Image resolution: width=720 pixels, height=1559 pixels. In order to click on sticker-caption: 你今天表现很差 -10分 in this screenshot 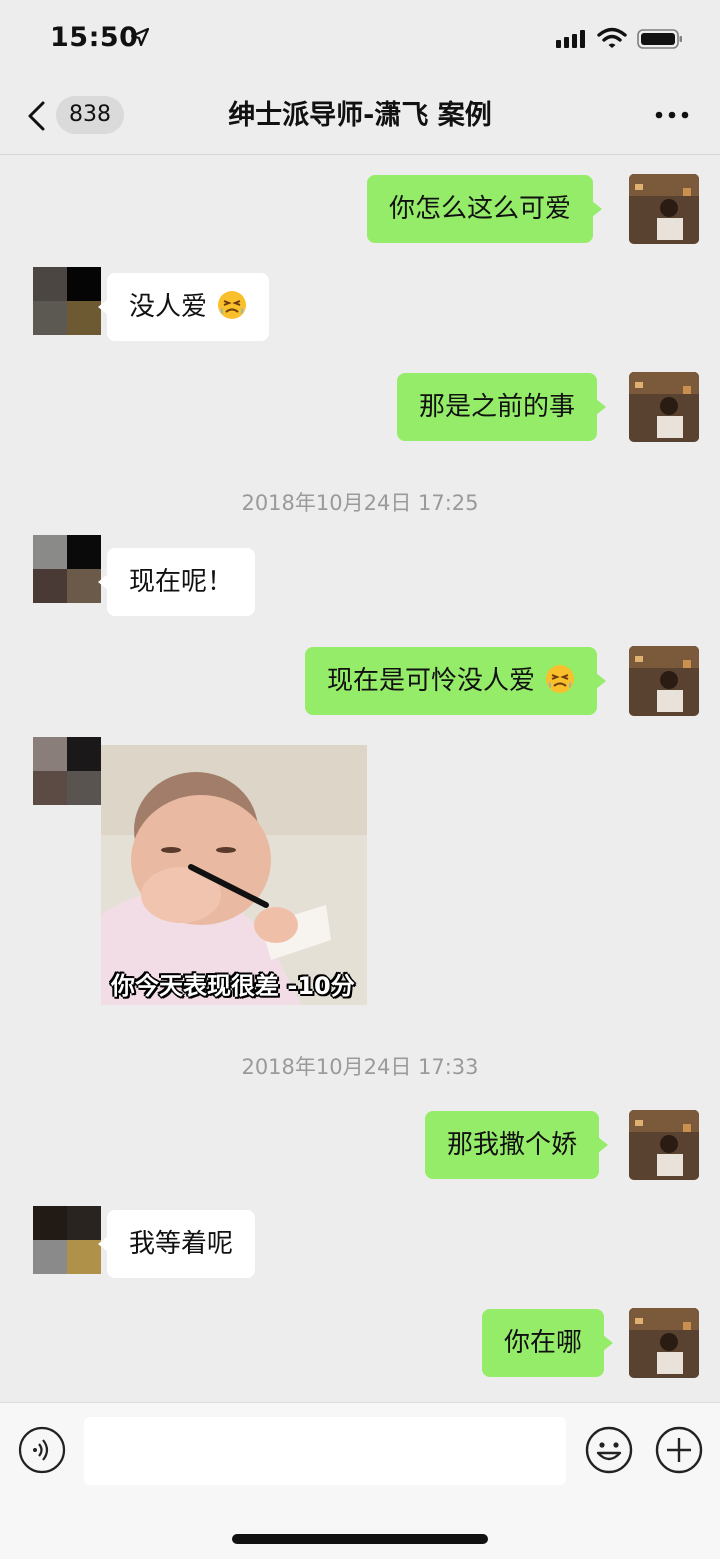, I will do `click(233, 986)`.